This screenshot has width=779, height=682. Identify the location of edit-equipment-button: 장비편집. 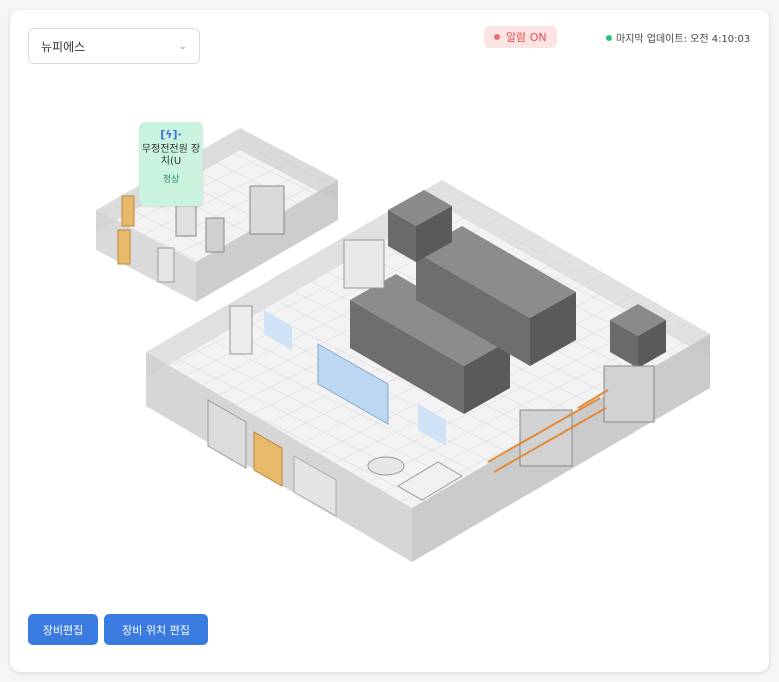
(63, 629).